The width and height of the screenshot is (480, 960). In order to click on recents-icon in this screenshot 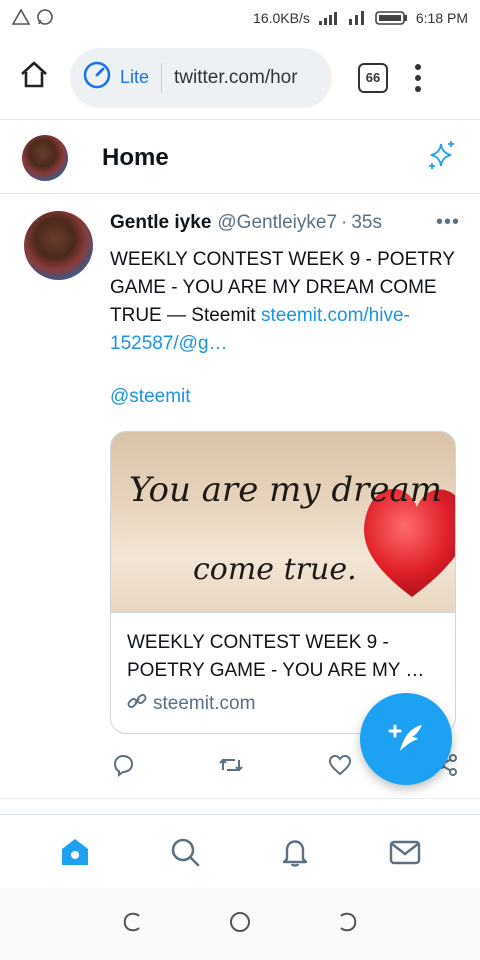, I will do `click(132, 921)`.